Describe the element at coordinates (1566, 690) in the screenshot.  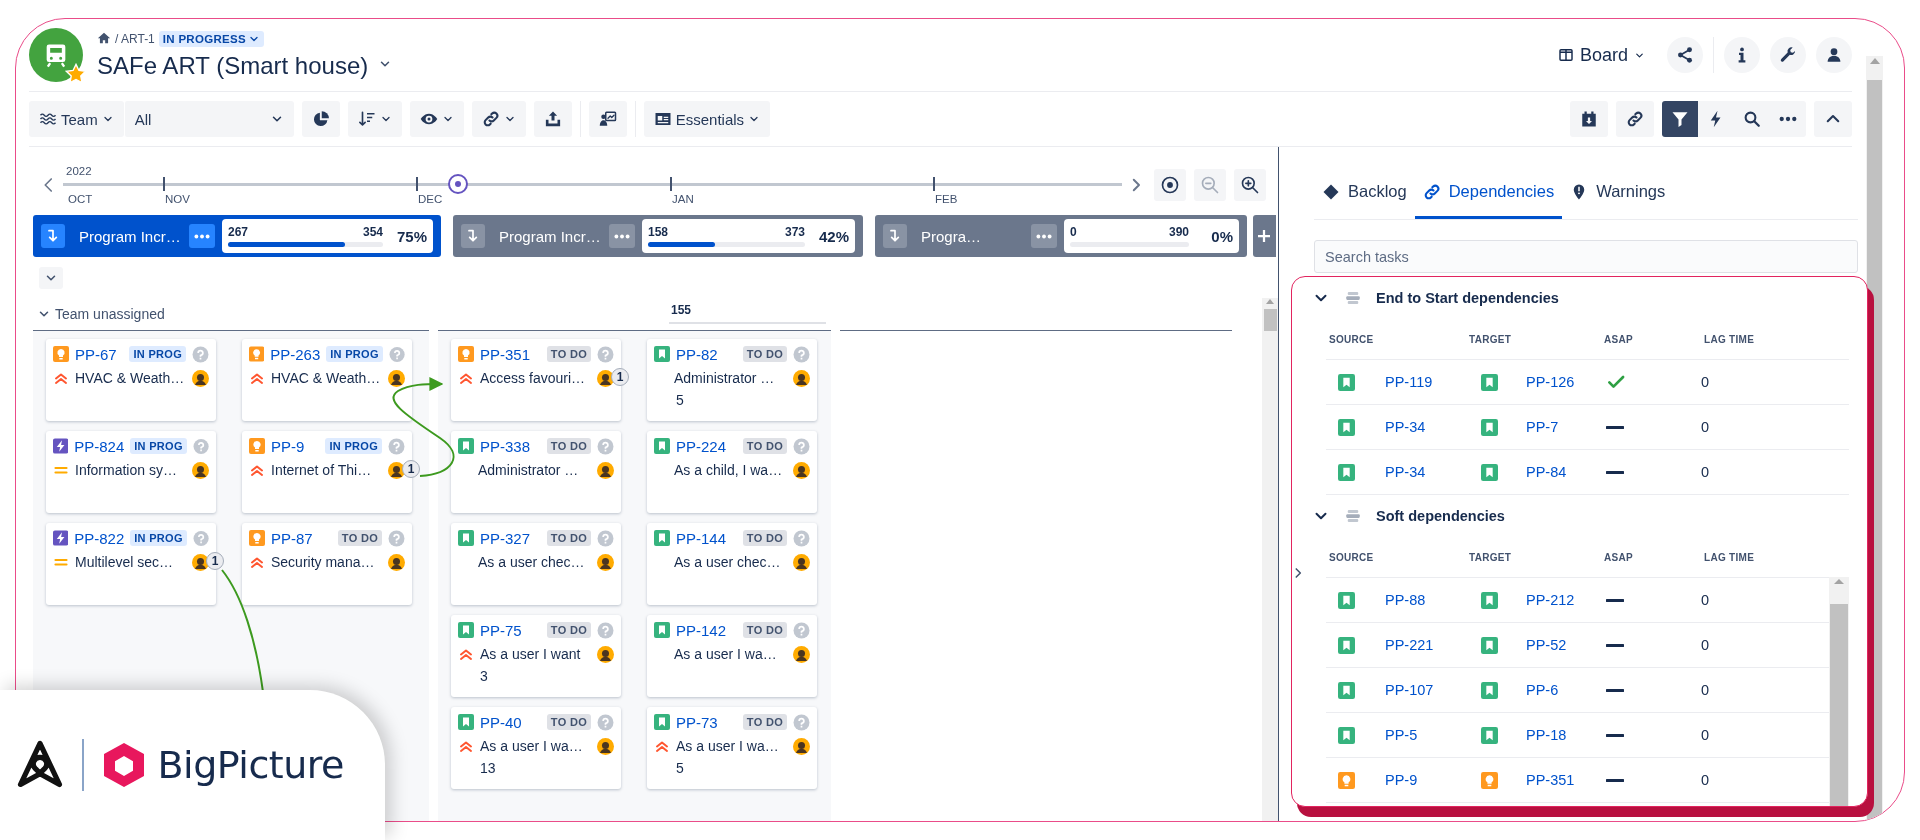
I see `issue-link: PP-6` at that location.